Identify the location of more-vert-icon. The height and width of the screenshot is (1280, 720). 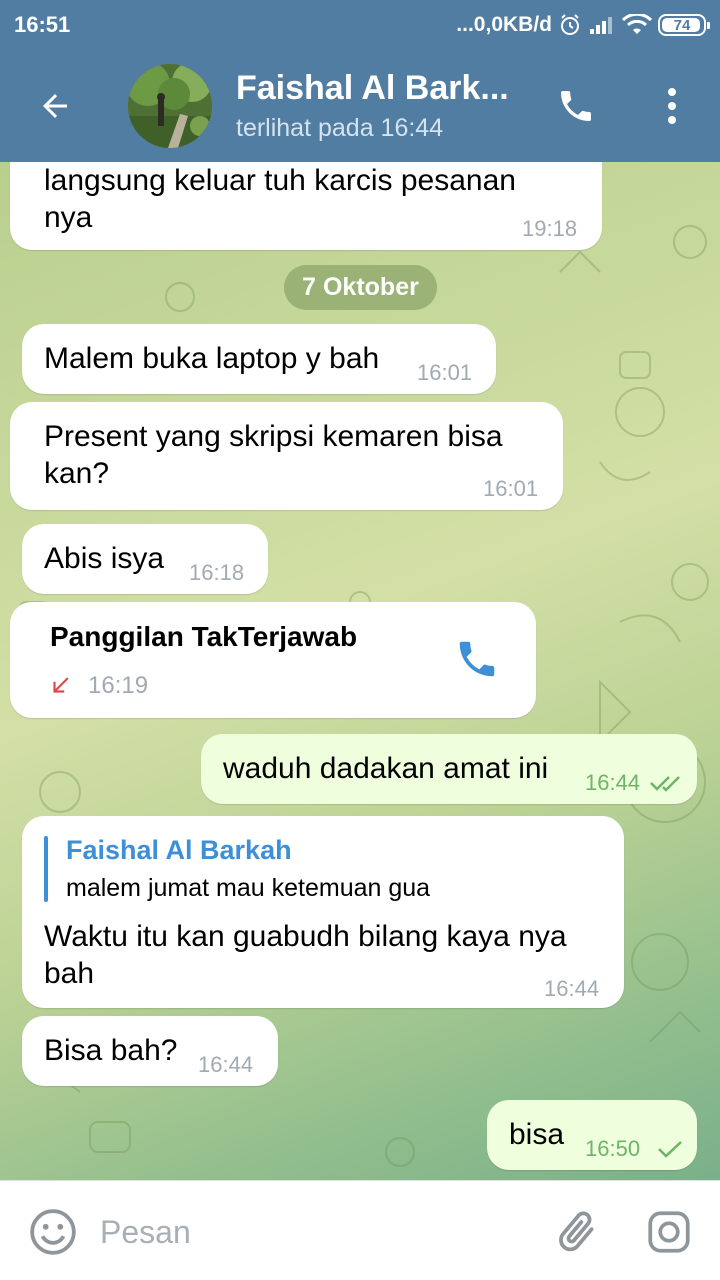
(672, 106).